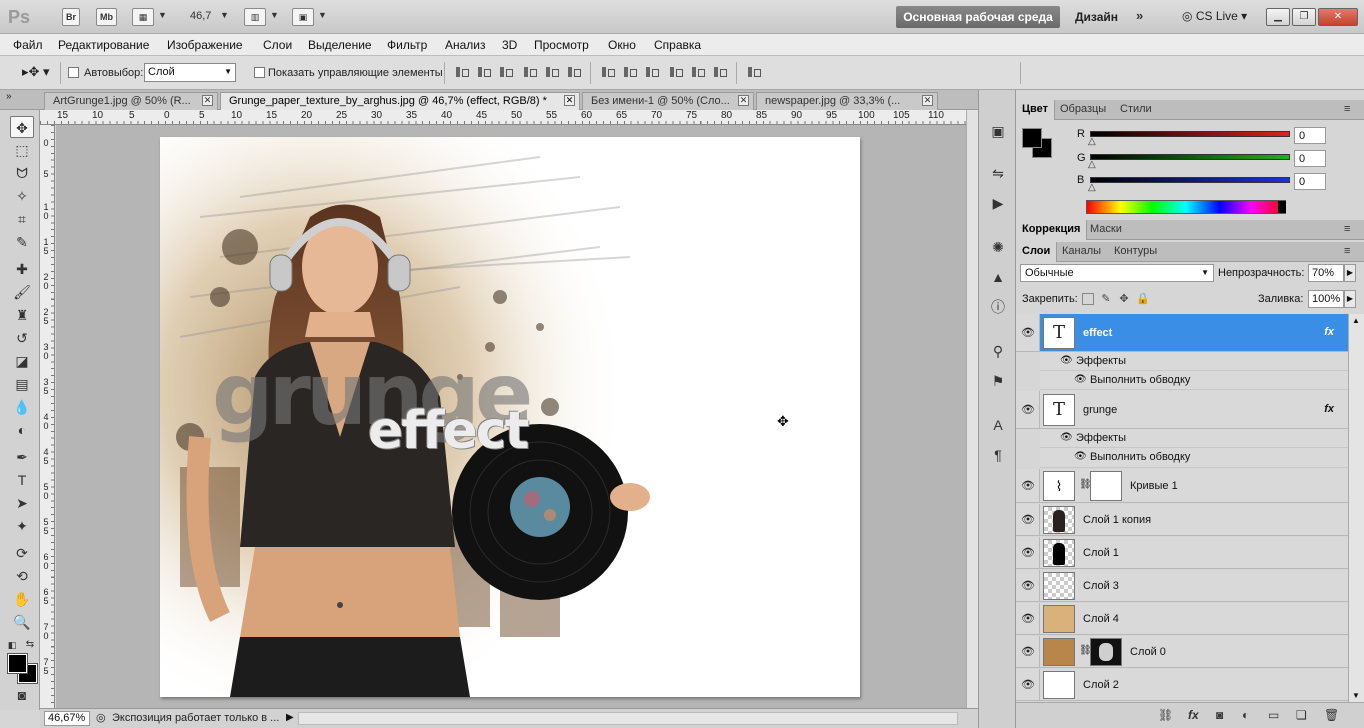 This screenshot has width=1364, height=728. What do you see at coordinates (998, 351) in the screenshot?
I see `brush-panel-icon: ⚲` at bounding box center [998, 351].